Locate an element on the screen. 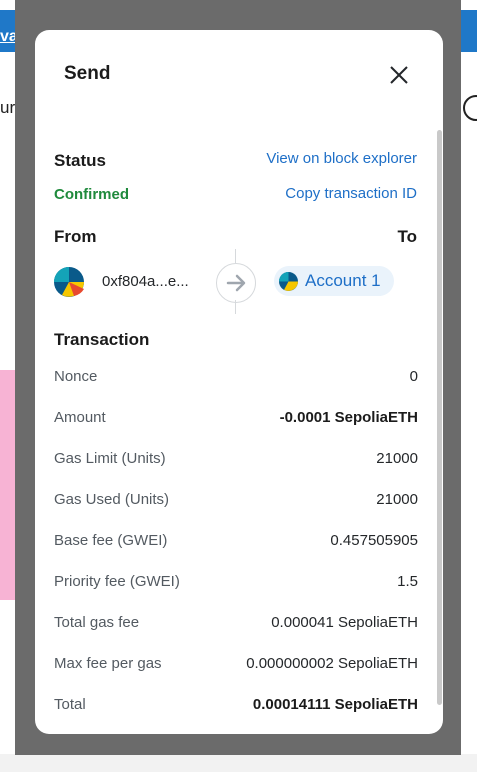 The width and height of the screenshot is (477, 772). transaction-row-base-fee: Base fee (GWEI) 0.457505905 is located at coordinates (236, 542).